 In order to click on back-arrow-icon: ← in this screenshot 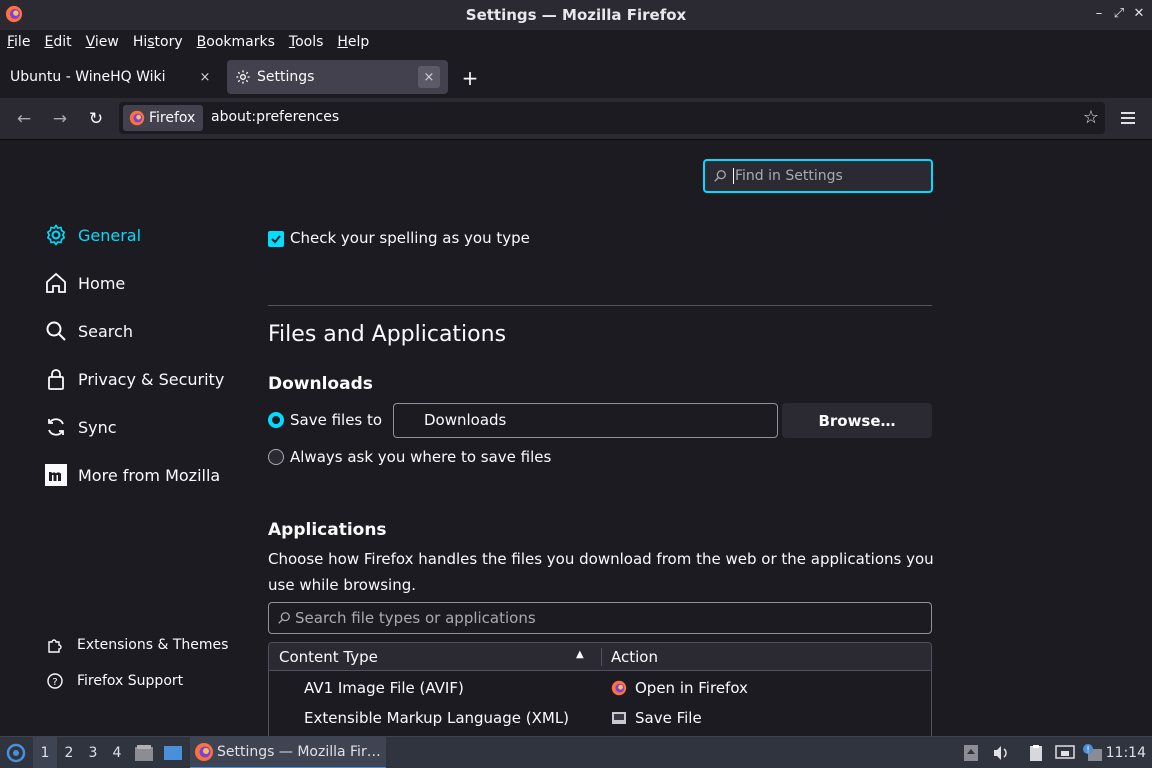, I will do `click(24, 119)`.